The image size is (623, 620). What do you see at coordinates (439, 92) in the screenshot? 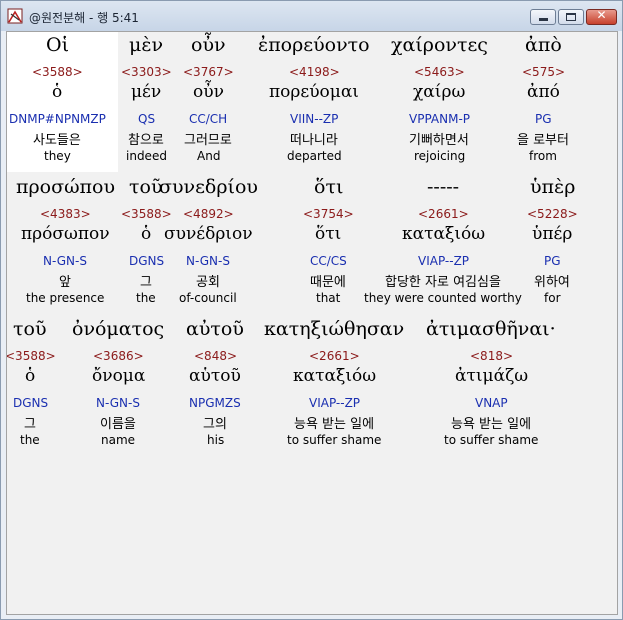
I see `word-lemma: χαίρω` at bounding box center [439, 92].